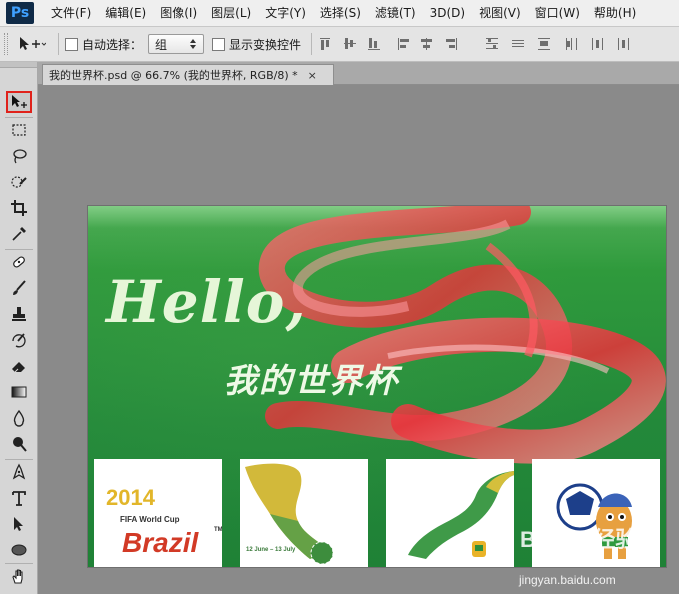 Image resolution: width=679 pixels, height=594 pixels. What do you see at coordinates (18, 65) in the screenshot?
I see `tools-panel-header` at bounding box center [18, 65].